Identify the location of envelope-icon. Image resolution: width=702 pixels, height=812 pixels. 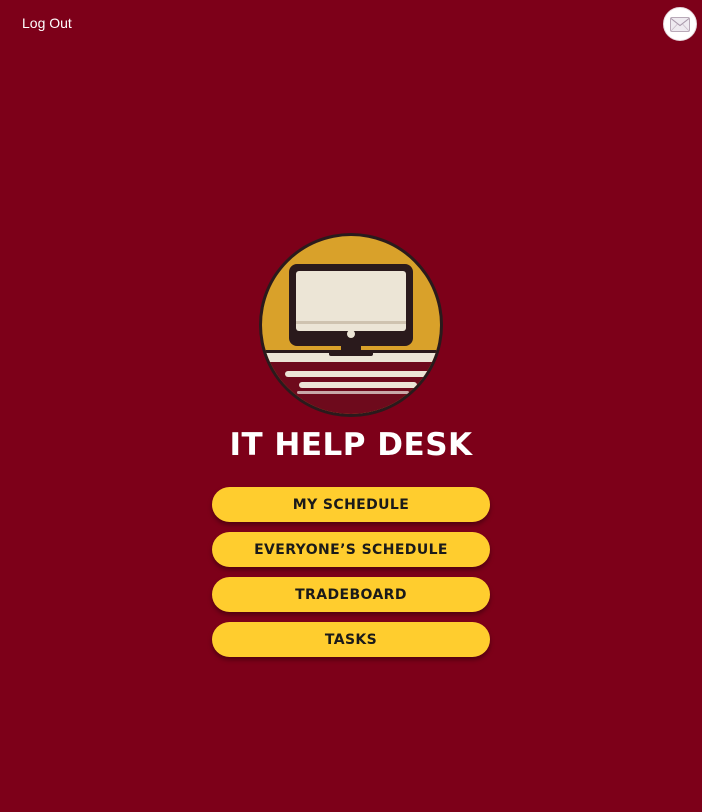
(680, 24).